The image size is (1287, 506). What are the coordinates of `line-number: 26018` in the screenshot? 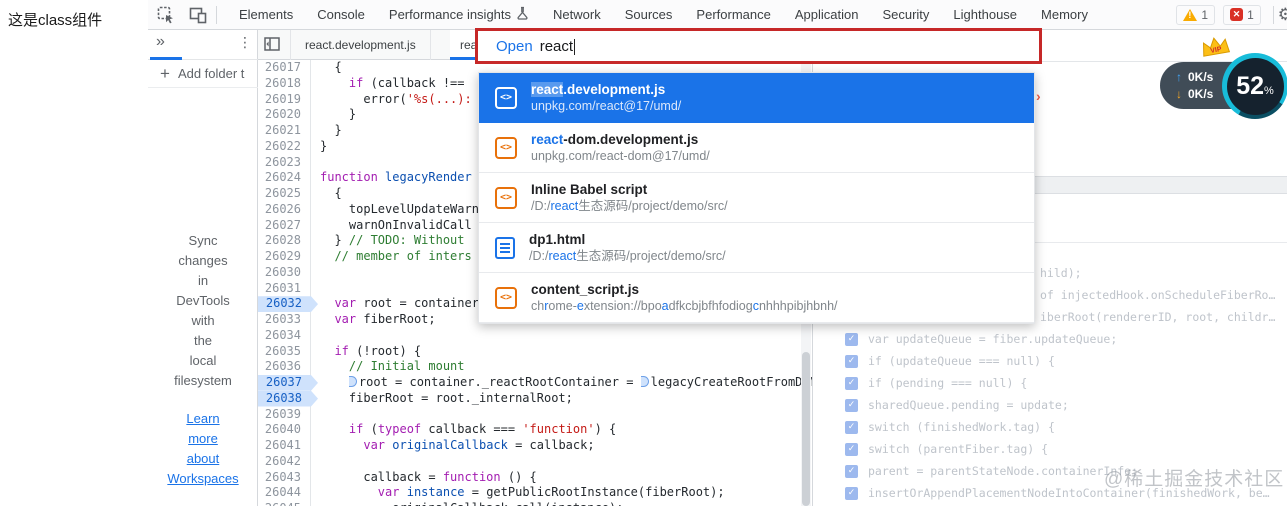 It's located at (284, 84).